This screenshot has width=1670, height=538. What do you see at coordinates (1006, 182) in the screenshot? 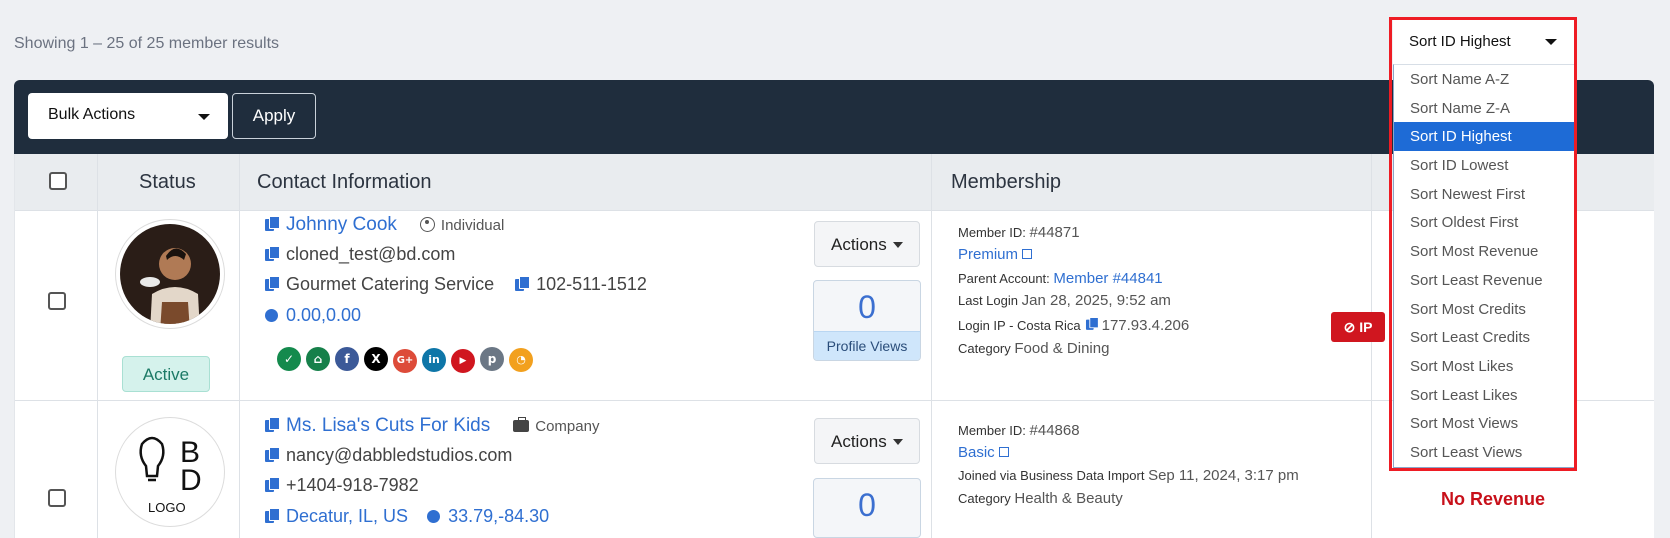
I see `header-membership: Membership` at bounding box center [1006, 182].